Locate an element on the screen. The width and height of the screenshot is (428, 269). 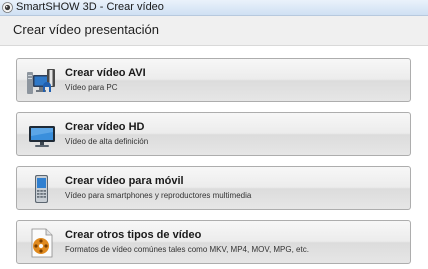
page-heading: Crear vídeo presentación is located at coordinates (86, 29).